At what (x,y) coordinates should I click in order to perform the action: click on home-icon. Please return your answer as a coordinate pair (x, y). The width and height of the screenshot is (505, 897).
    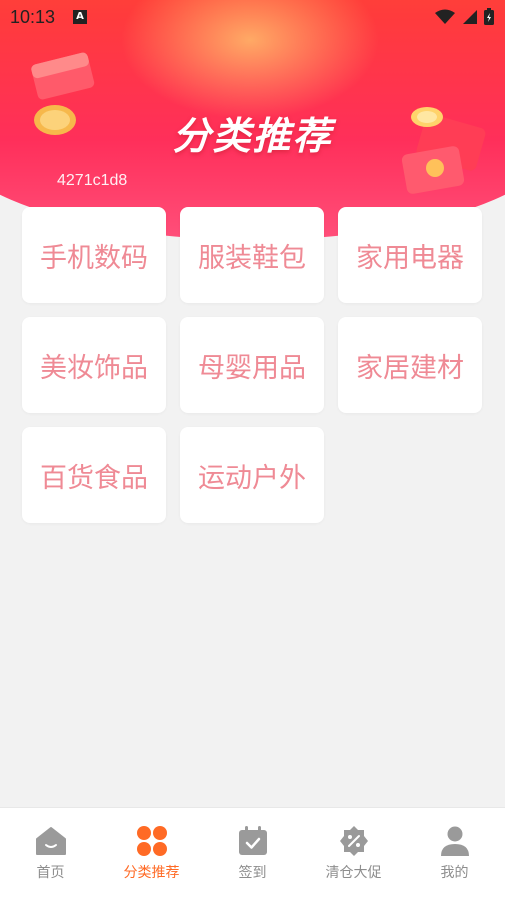
    Looking at the image, I should click on (51, 841).